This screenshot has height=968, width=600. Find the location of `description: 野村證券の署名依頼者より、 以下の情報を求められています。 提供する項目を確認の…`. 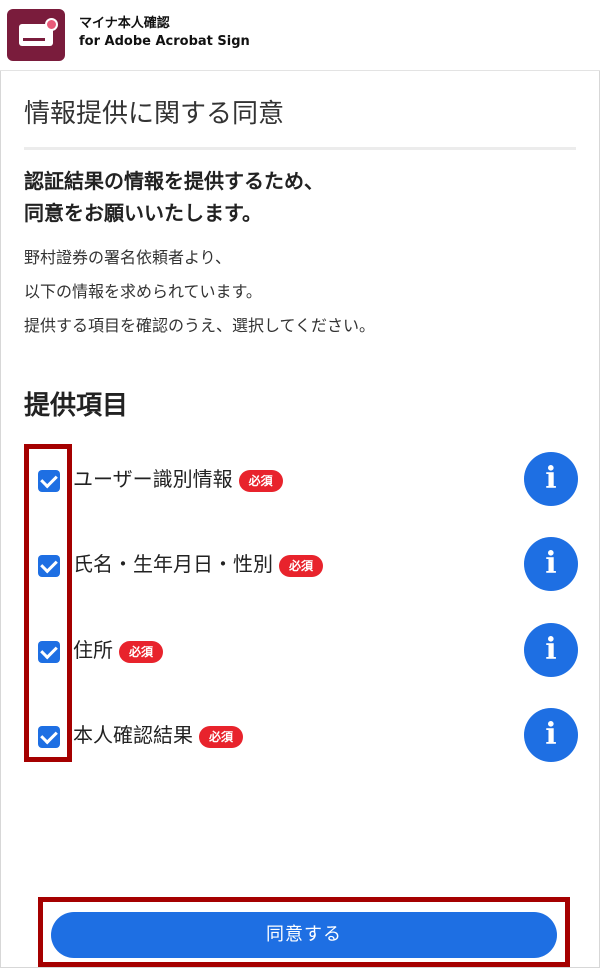

description: 野村證券の署名依頼者より、 以下の情報を求められています。 提供する項目を確認の… is located at coordinates (199, 292).